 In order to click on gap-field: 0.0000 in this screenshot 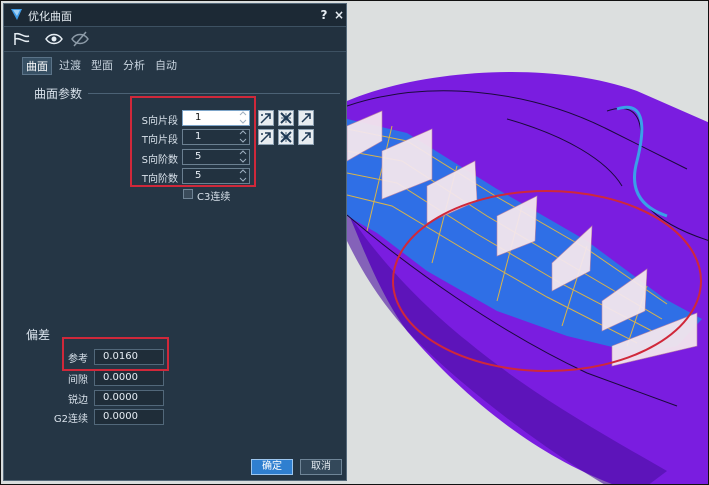, I will do `click(129, 378)`.